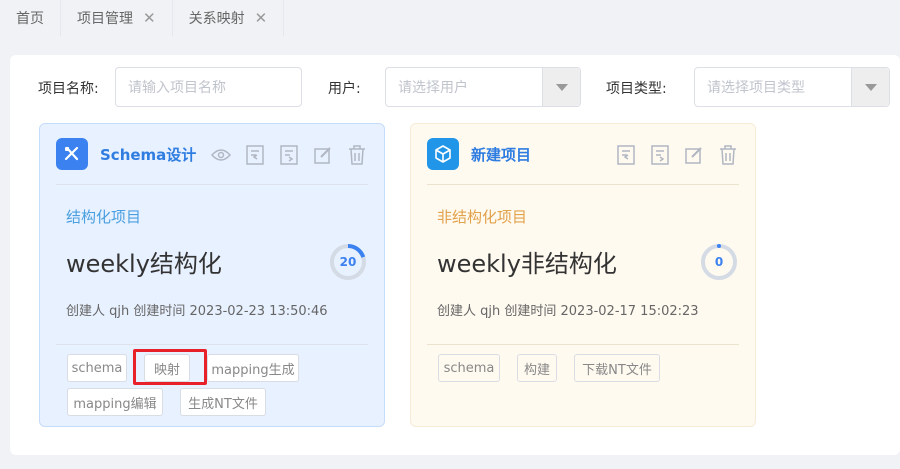 The image size is (900, 469). What do you see at coordinates (433, 88) in the screenshot?
I see `user-select-placeholder: 请选择用户` at bounding box center [433, 88].